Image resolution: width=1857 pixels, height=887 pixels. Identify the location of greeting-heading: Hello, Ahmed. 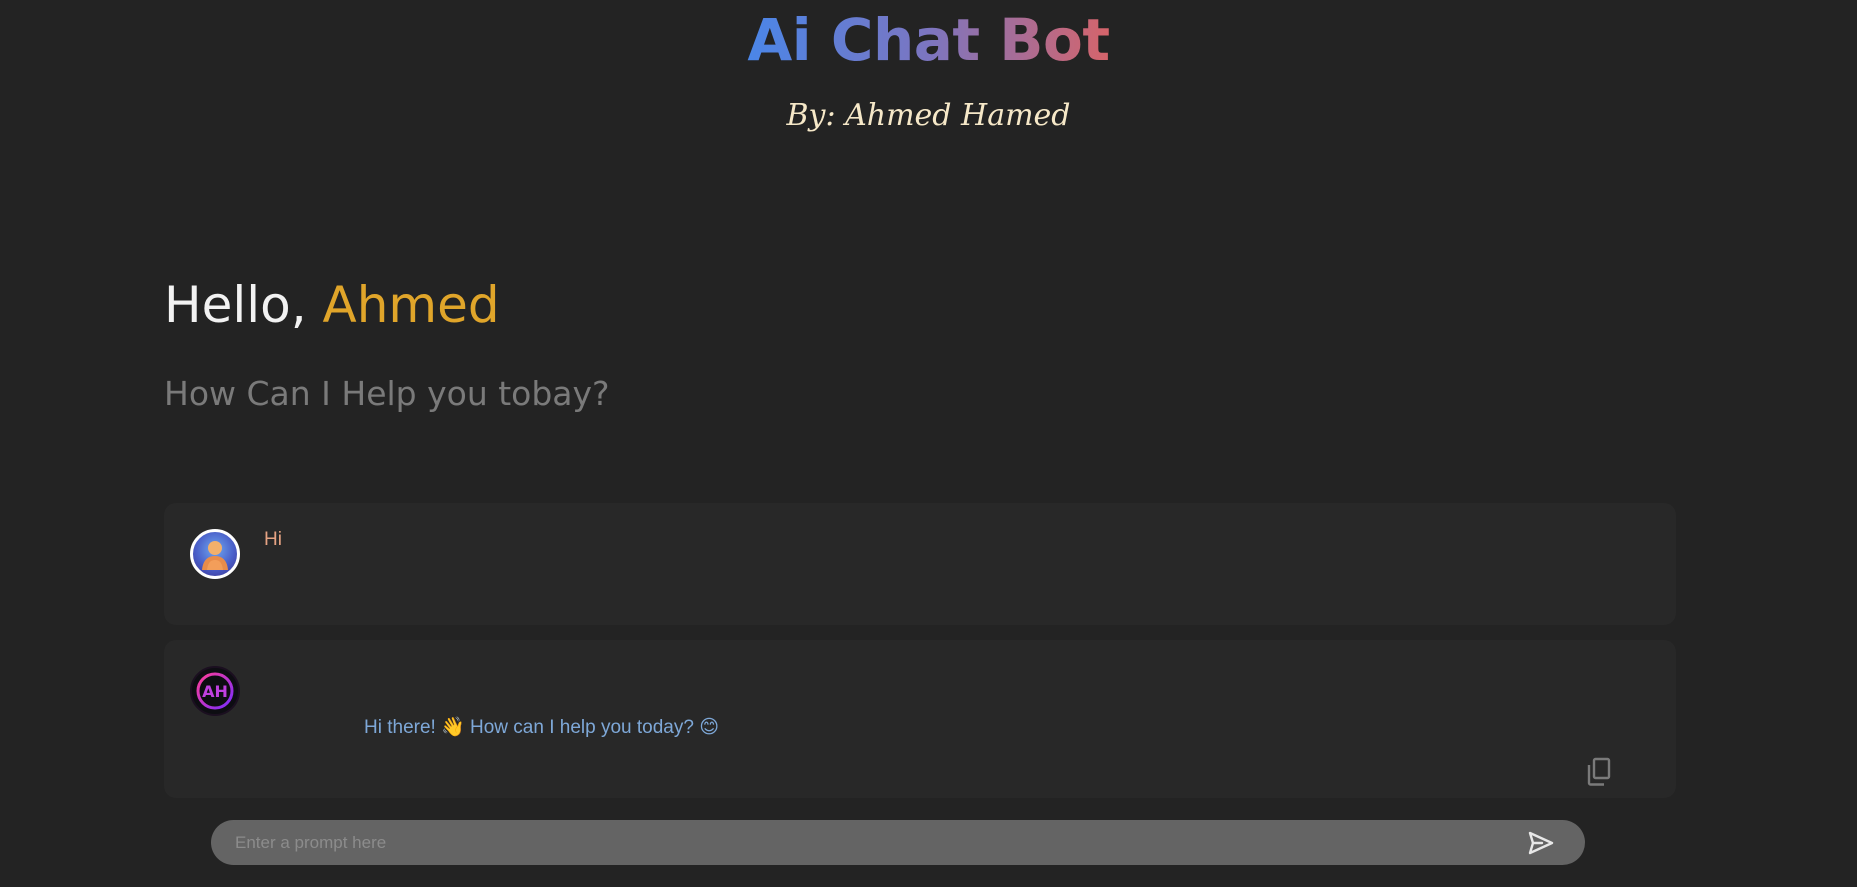
(332, 305).